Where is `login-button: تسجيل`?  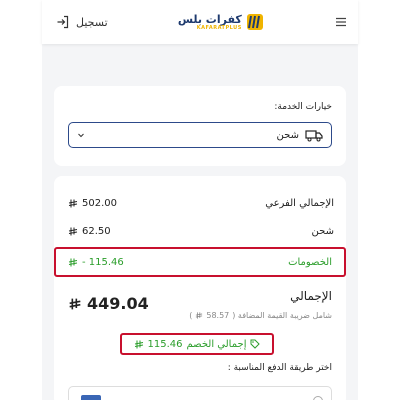
login-button: تسجيل is located at coordinates (82, 22).